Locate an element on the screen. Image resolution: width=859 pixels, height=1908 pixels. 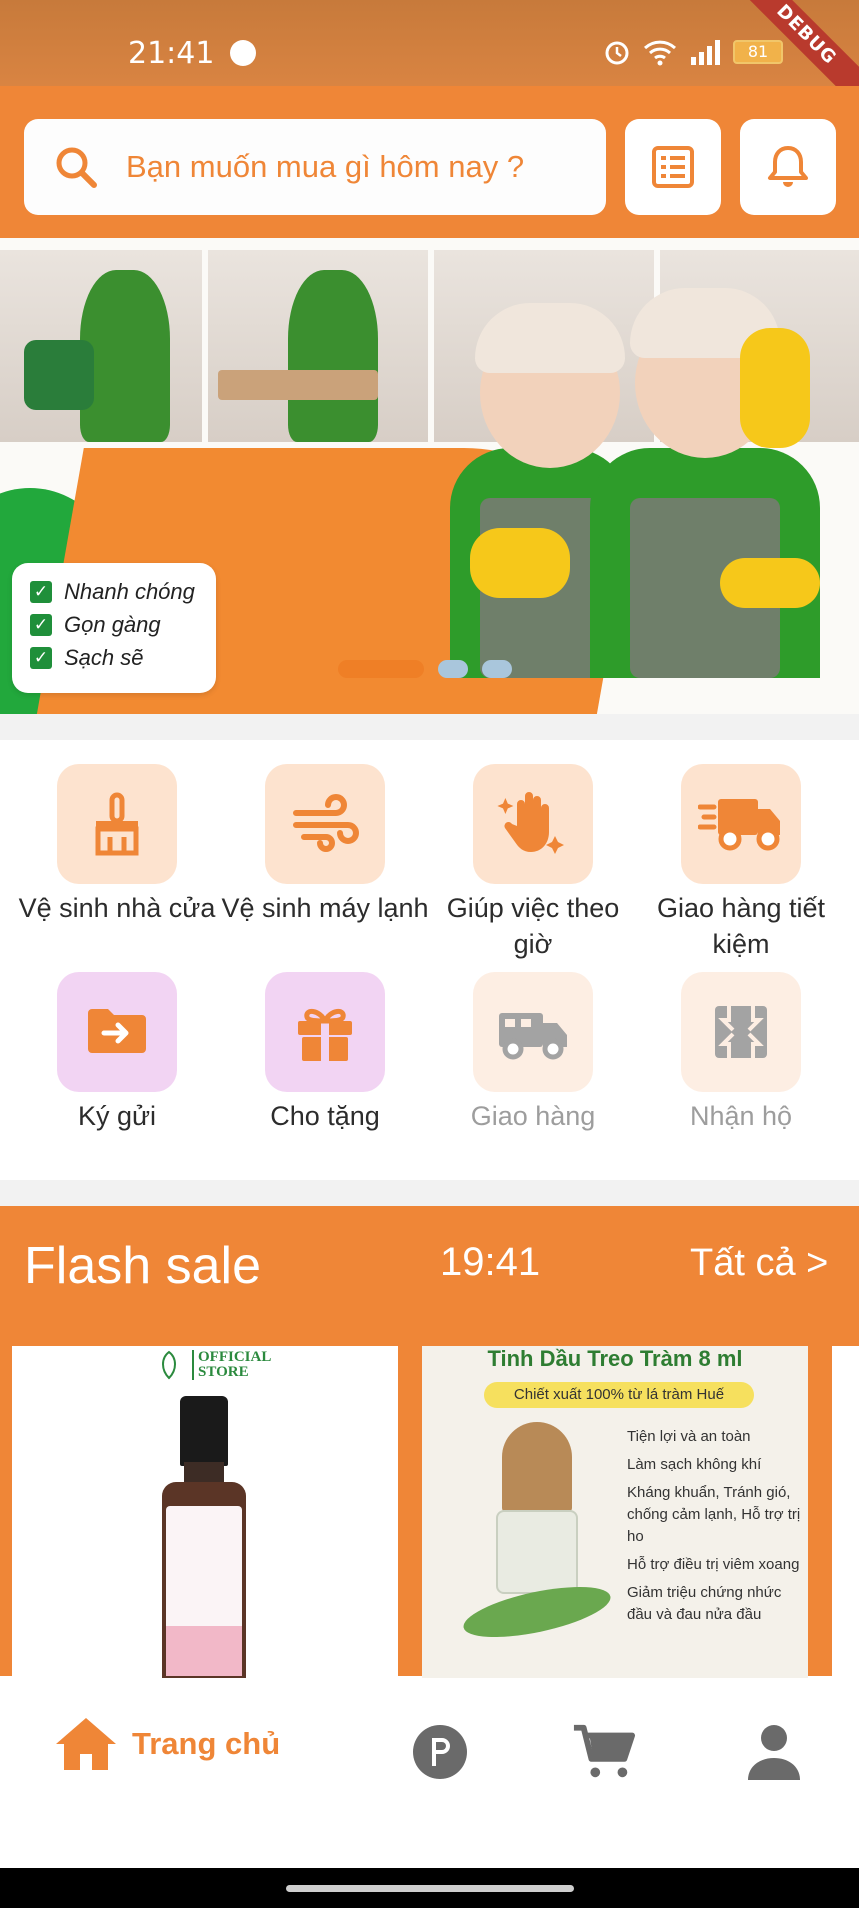
user-icon is located at coordinates (774, 1752).